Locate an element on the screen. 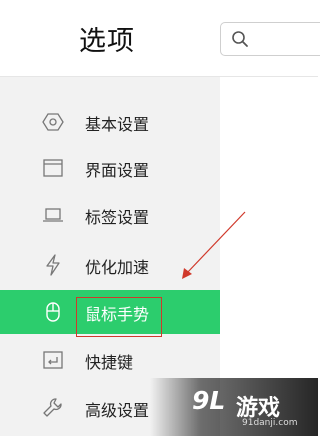  watermark-logo: 9L is located at coordinates (209, 400).